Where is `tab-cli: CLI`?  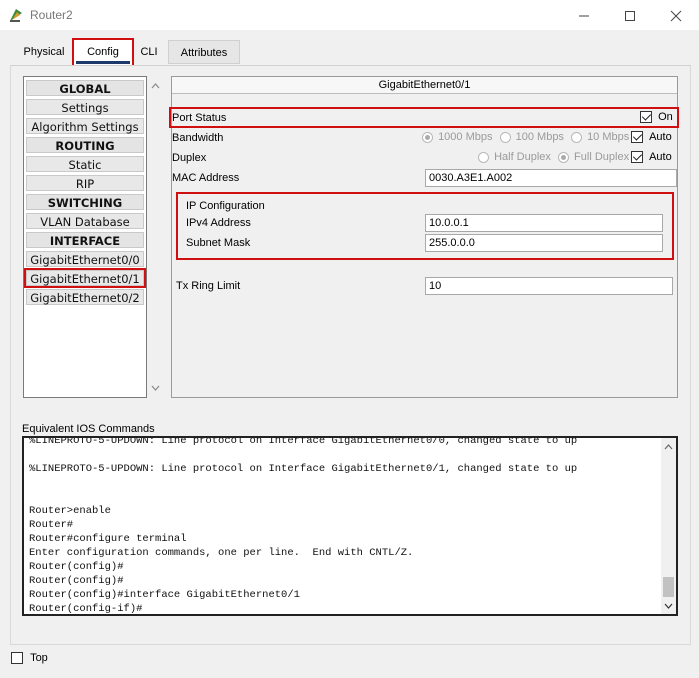
tab-cli: CLI is located at coordinates (149, 52).